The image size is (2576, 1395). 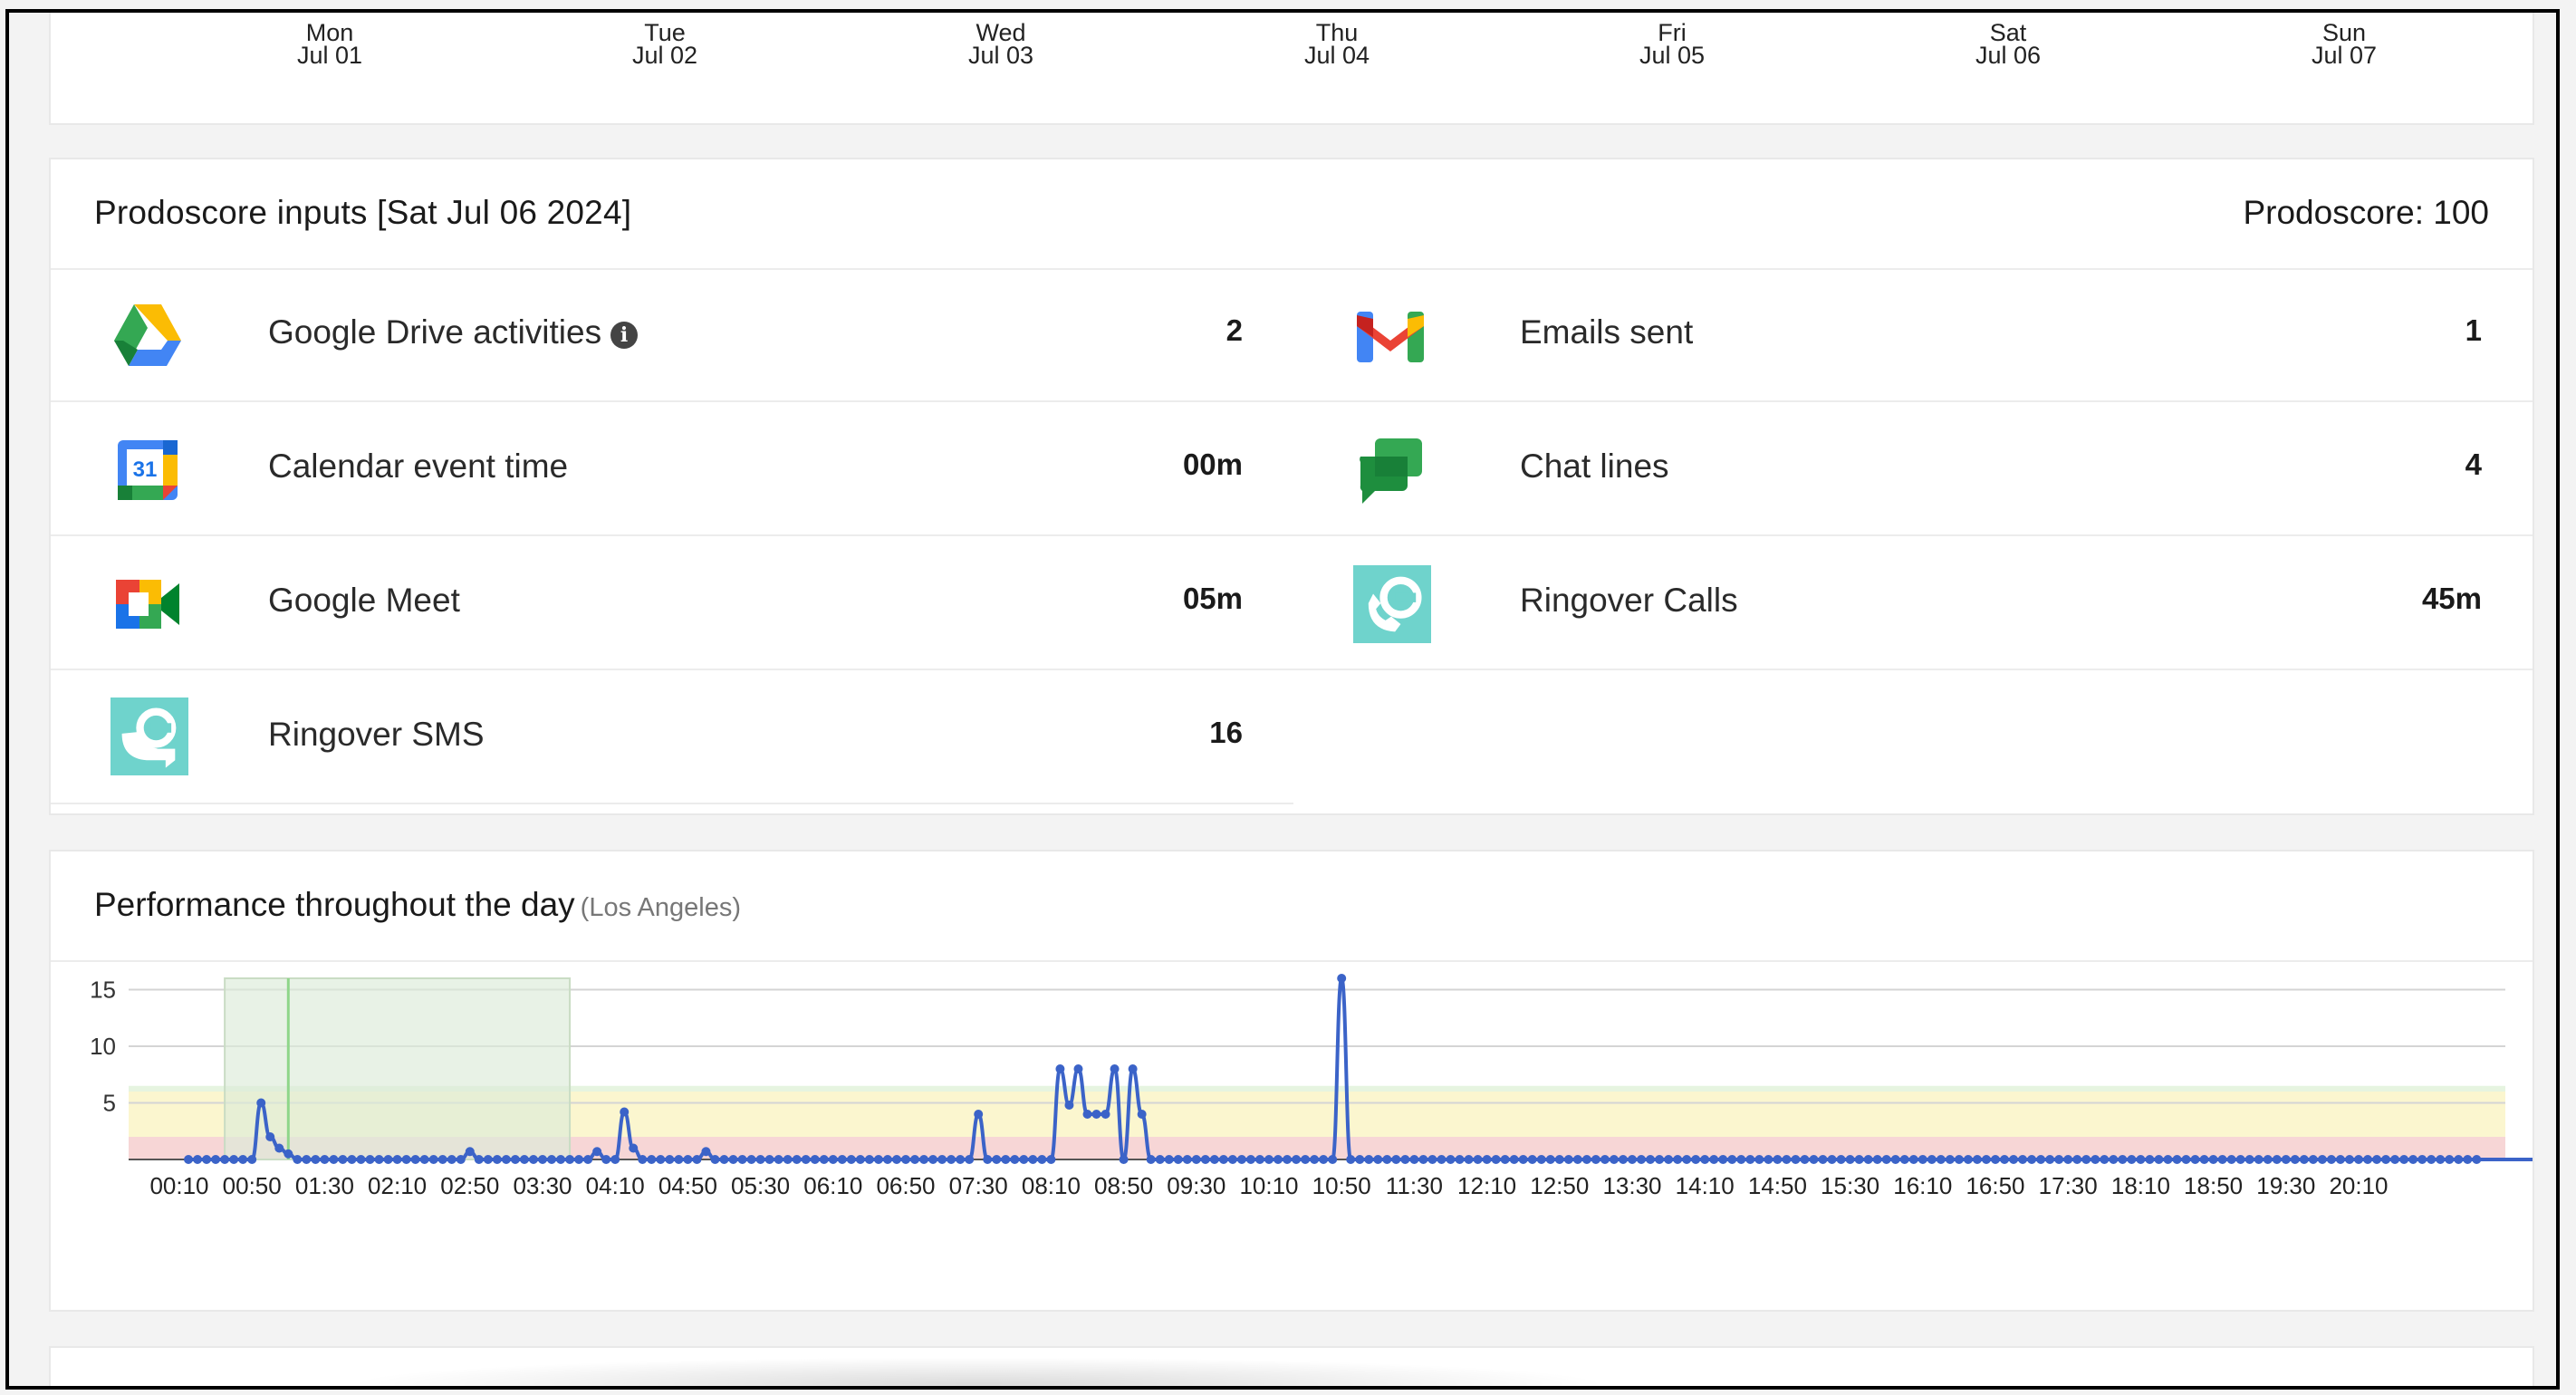 I want to click on day-column-sun: Sun Jul 07, so click(x=2344, y=45).